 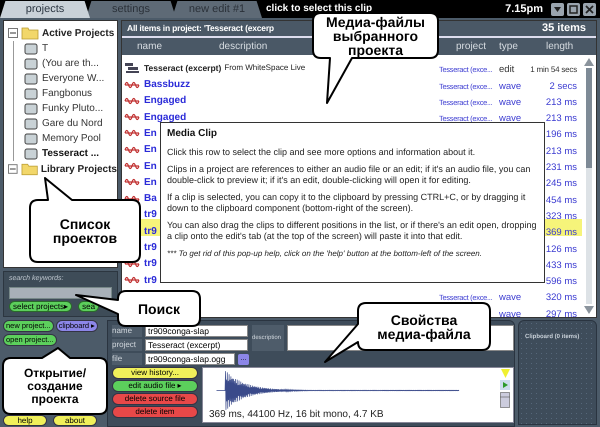 What do you see at coordinates (508, 46) in the screenshot?
I see `column-header: type` at bounding box center [508, 46].